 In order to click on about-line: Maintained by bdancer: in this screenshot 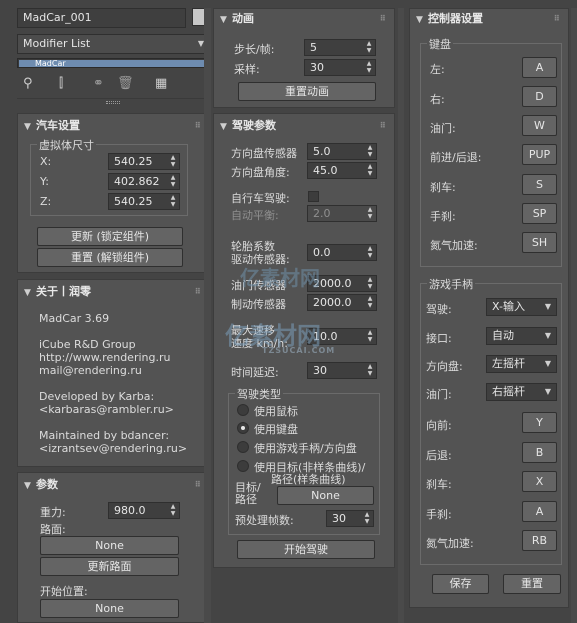, I will do `click(104, 435)`.